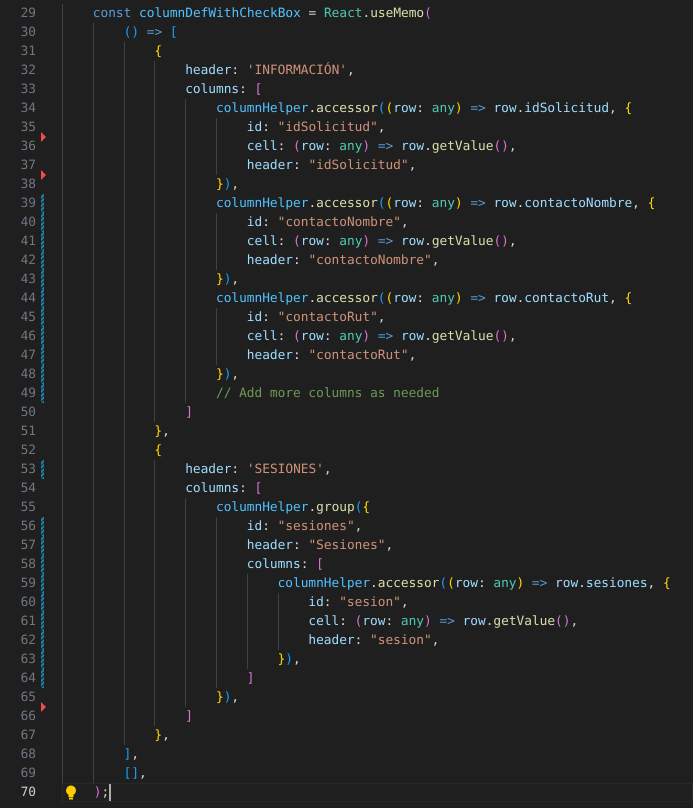 Image resolution: width=693 pixels, height=808 pixels. What do you see at coordinates (377, 469) in the screenshot?
I see `code-line: header: 'SESIONES',` at bounding box center [377, 469].